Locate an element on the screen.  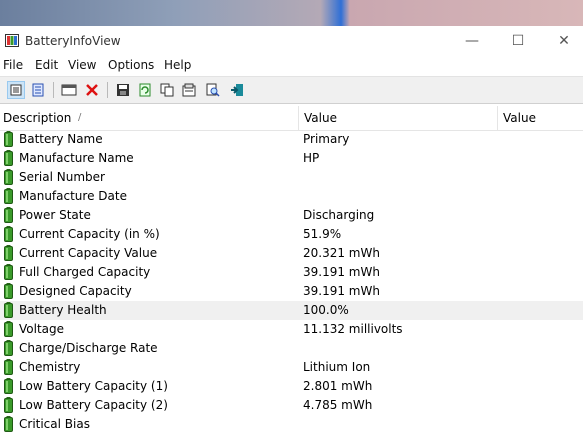
html-report-icon is located at coordinates (38, 90).